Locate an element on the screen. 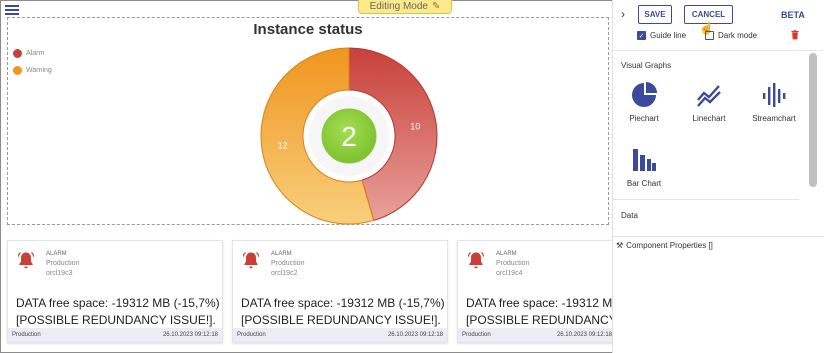  graph-option-linechart: Linechart is located at coordinates (709, 102).